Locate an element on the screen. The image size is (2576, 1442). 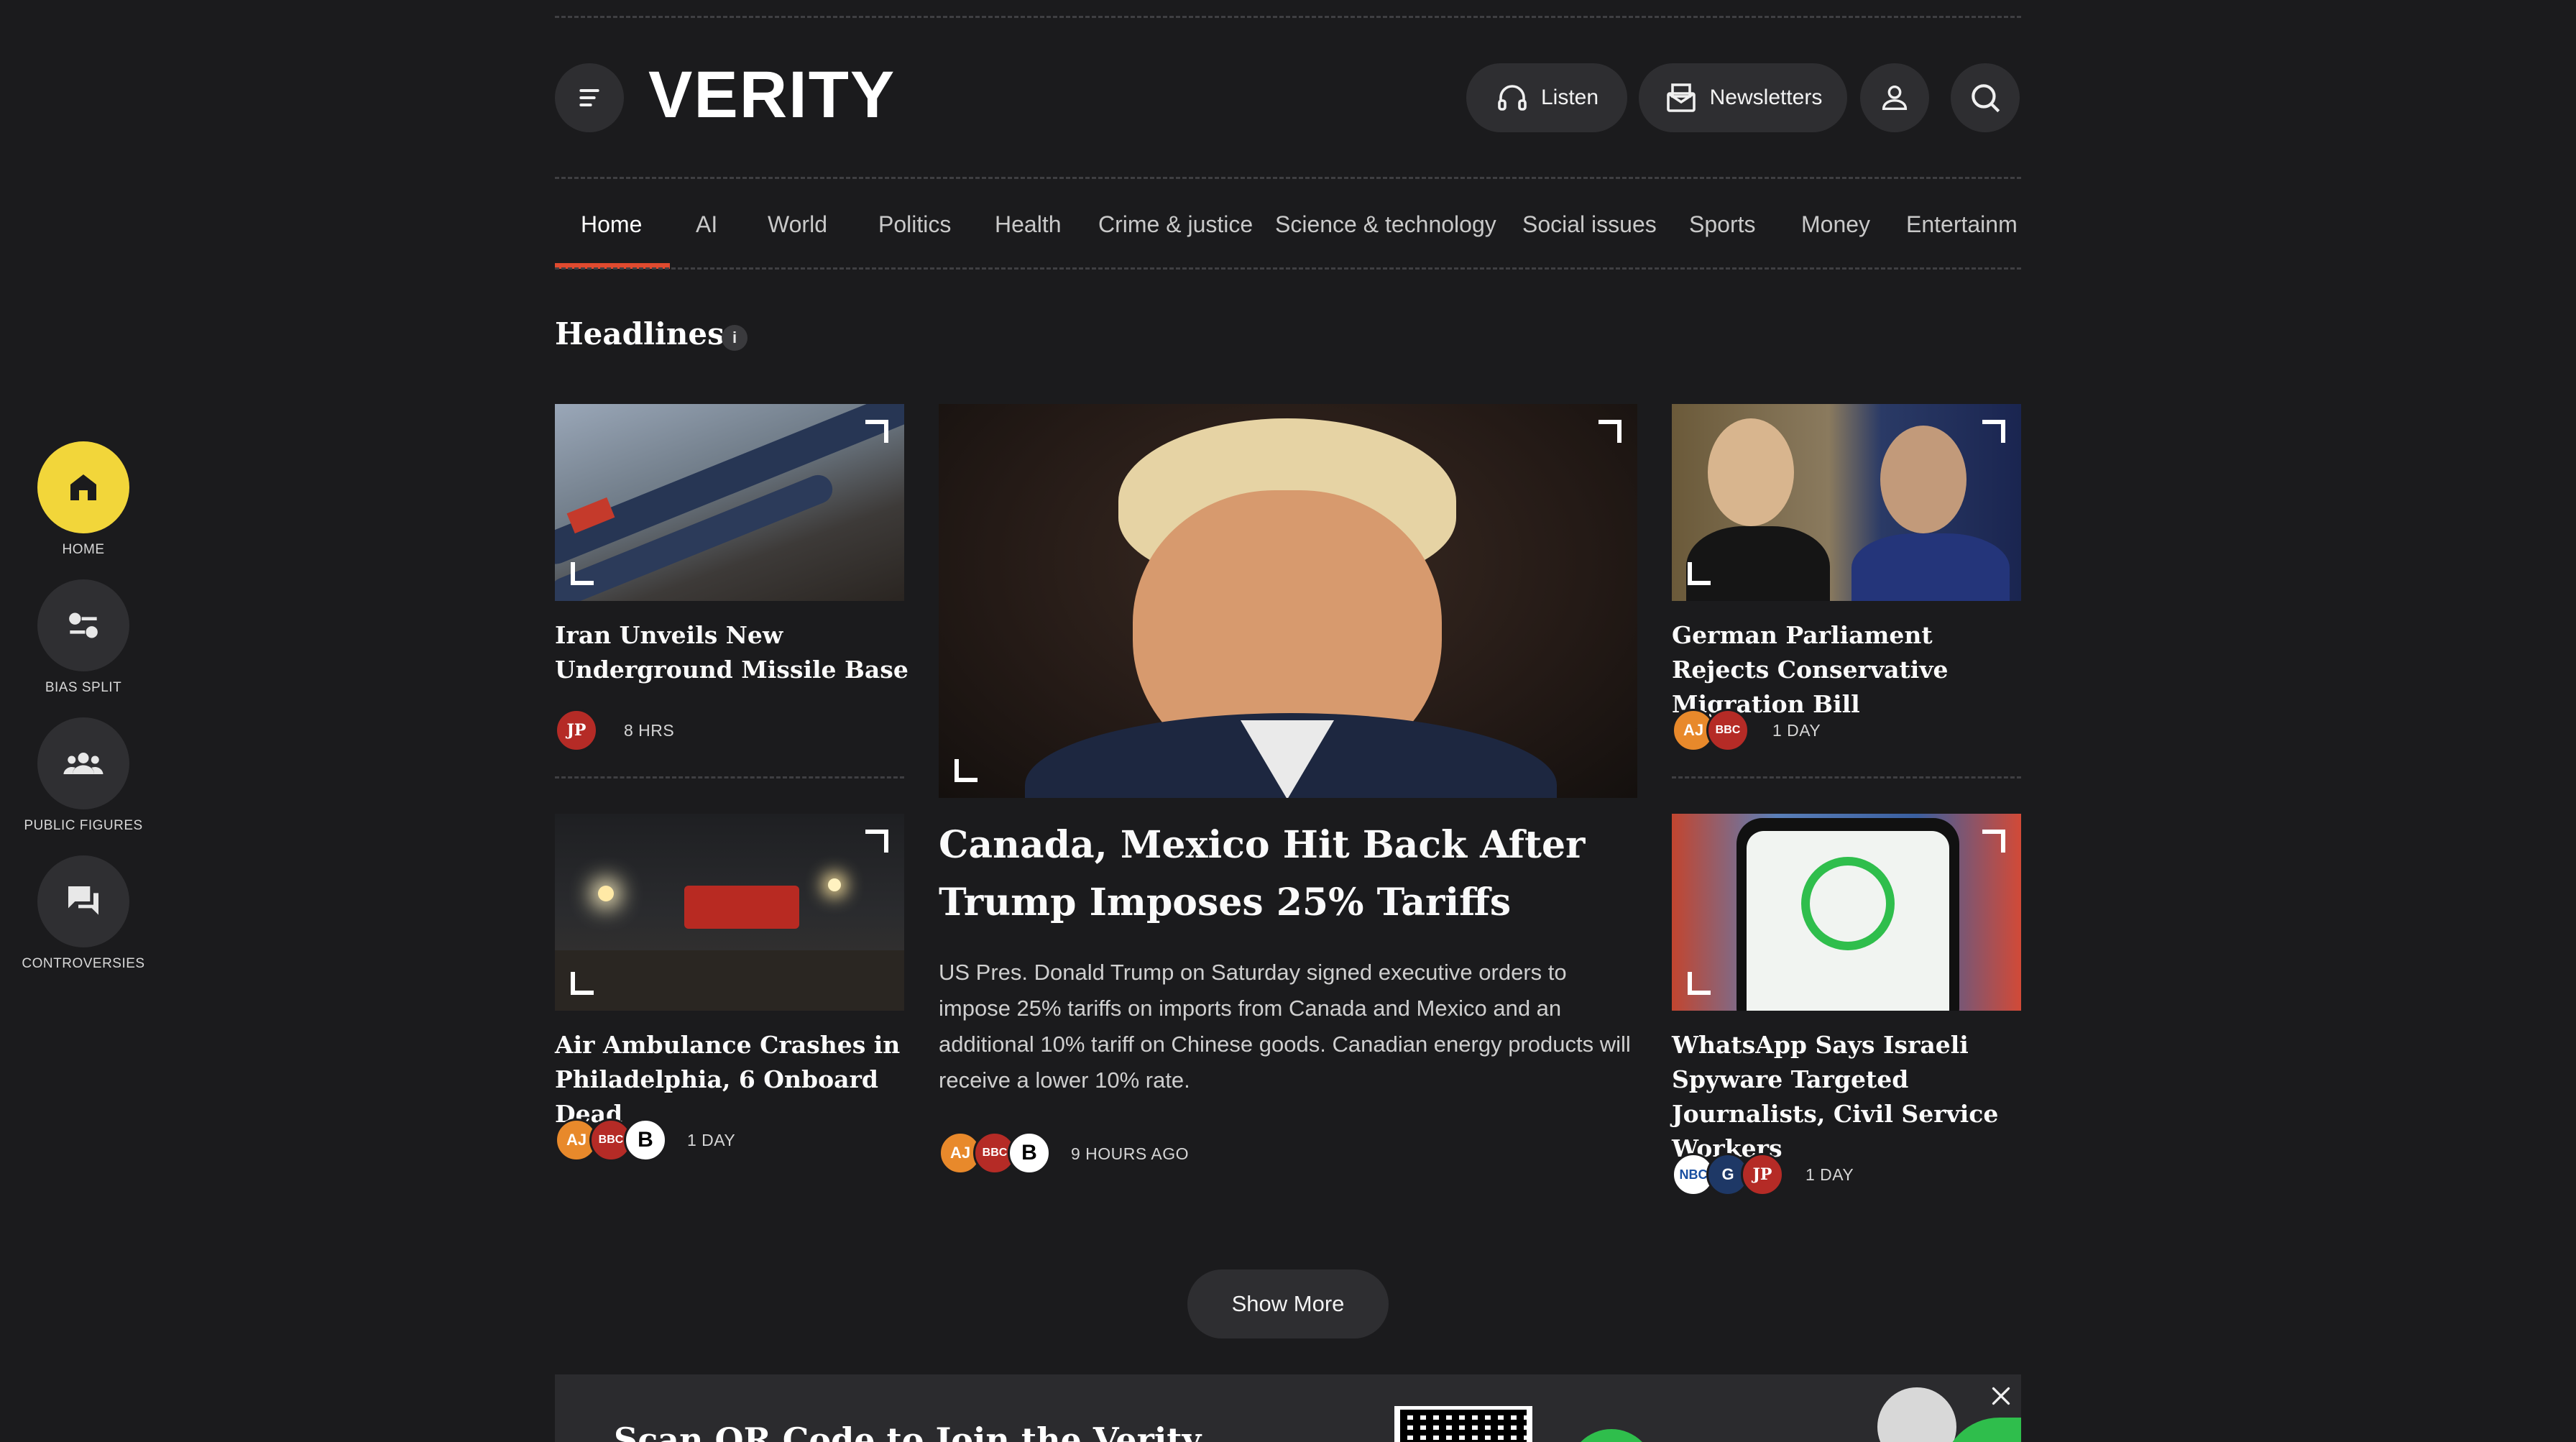
qr-pattern is located at coordinates (1463, 1426).